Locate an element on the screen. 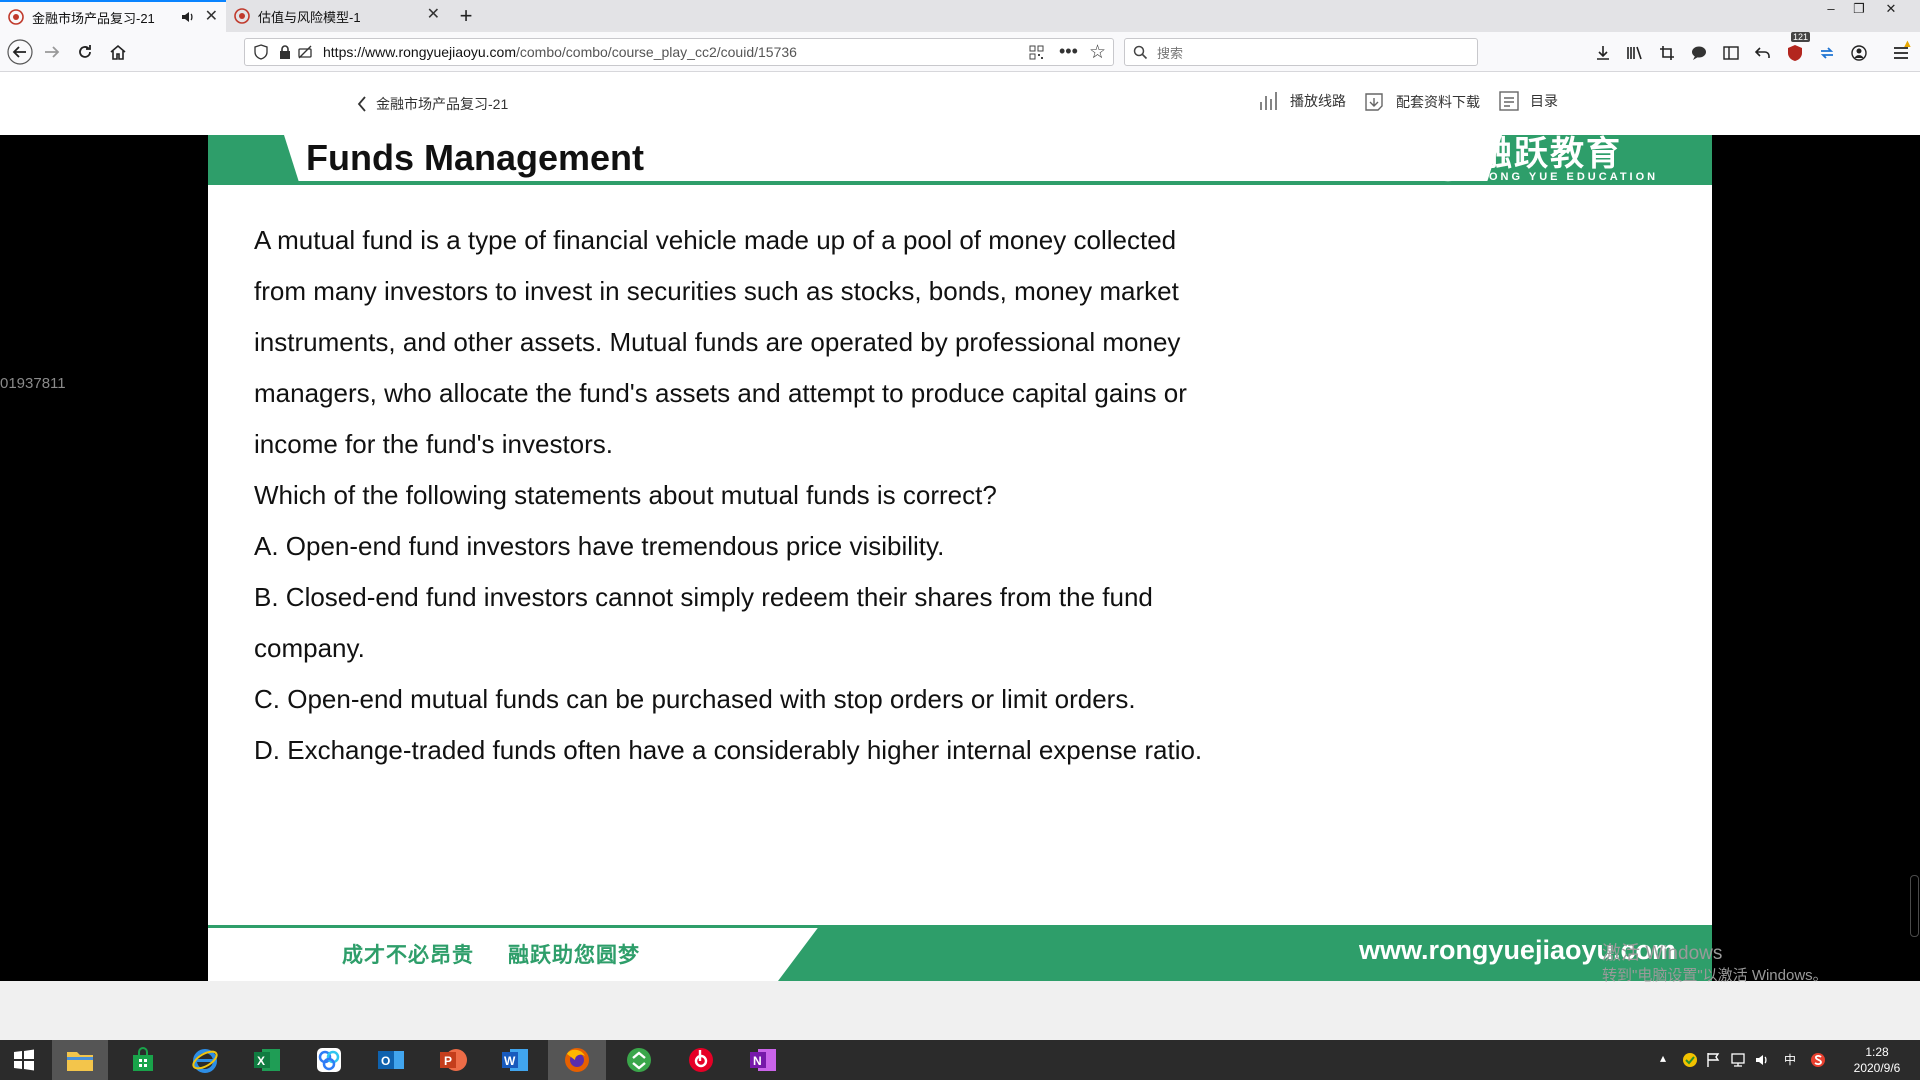 The image size is (1920, 1080). speaker-icon is located at coordinates (188, 17).